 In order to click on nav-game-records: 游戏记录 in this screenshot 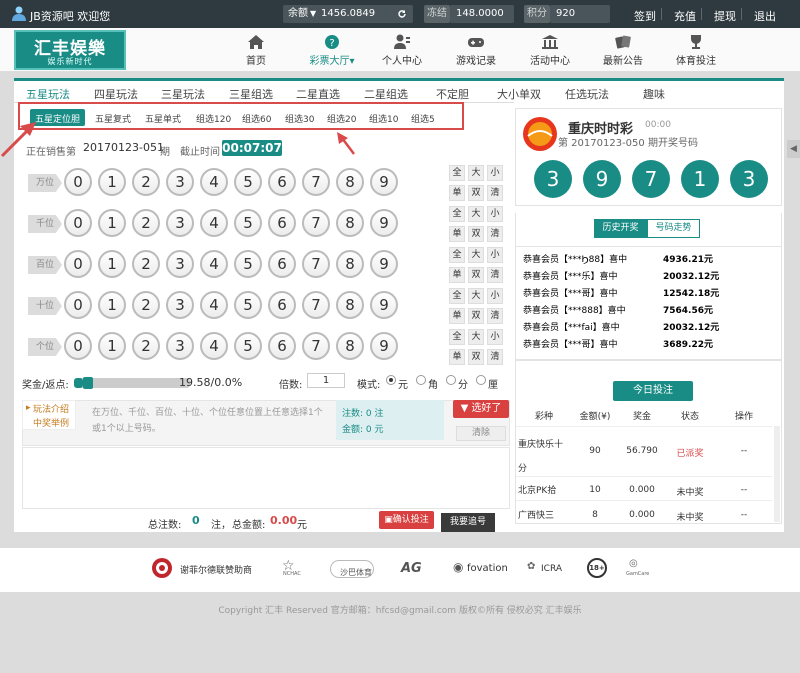, I will do `click(476, 50)`.